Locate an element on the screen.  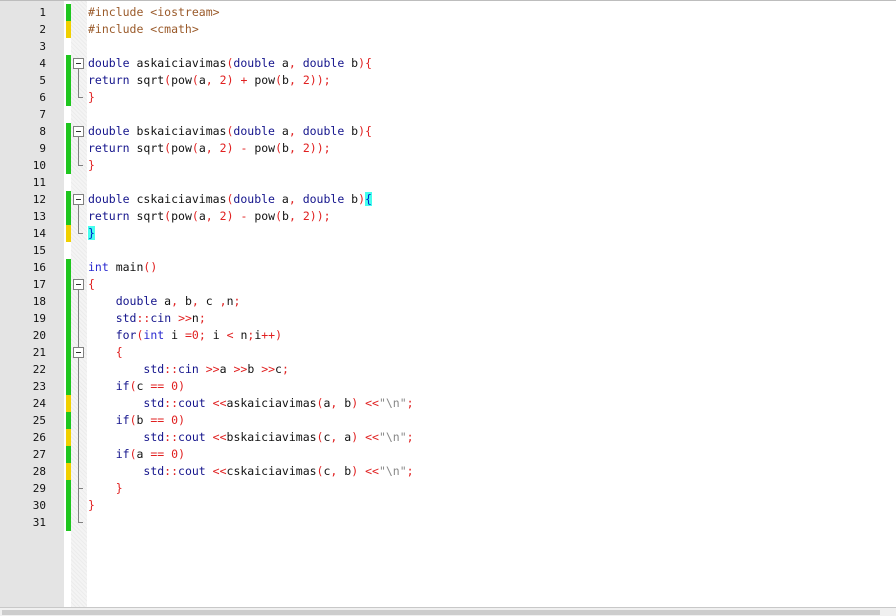
code-token: pow is located at coordinates (181, 216).